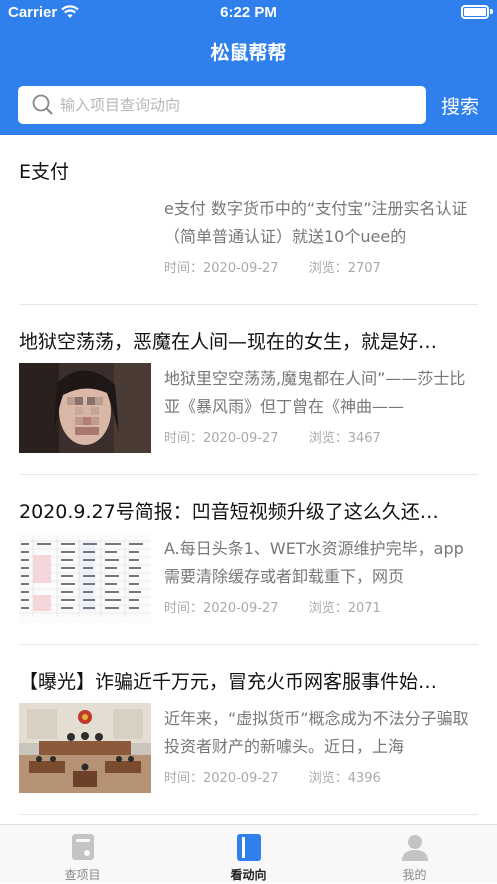  Describe the element at coordinates (82, 875) in the screenshot. I see `tab-label: 查项目` at that location.